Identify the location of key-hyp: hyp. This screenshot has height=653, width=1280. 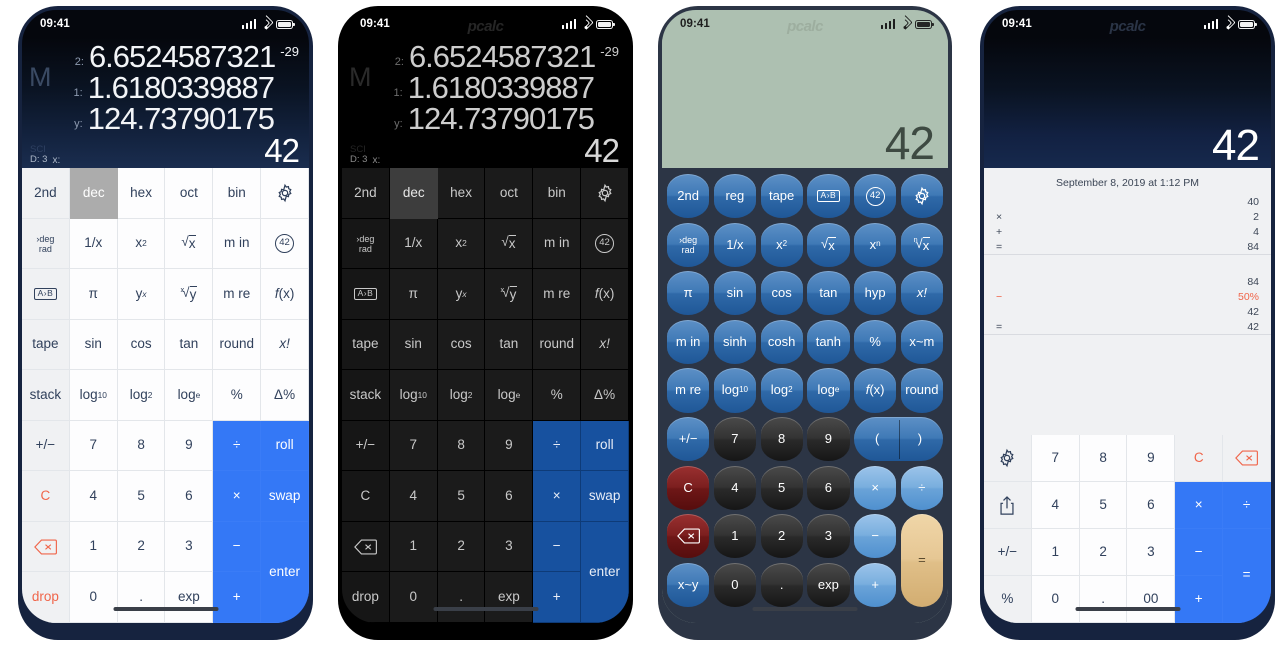
(875, 293).